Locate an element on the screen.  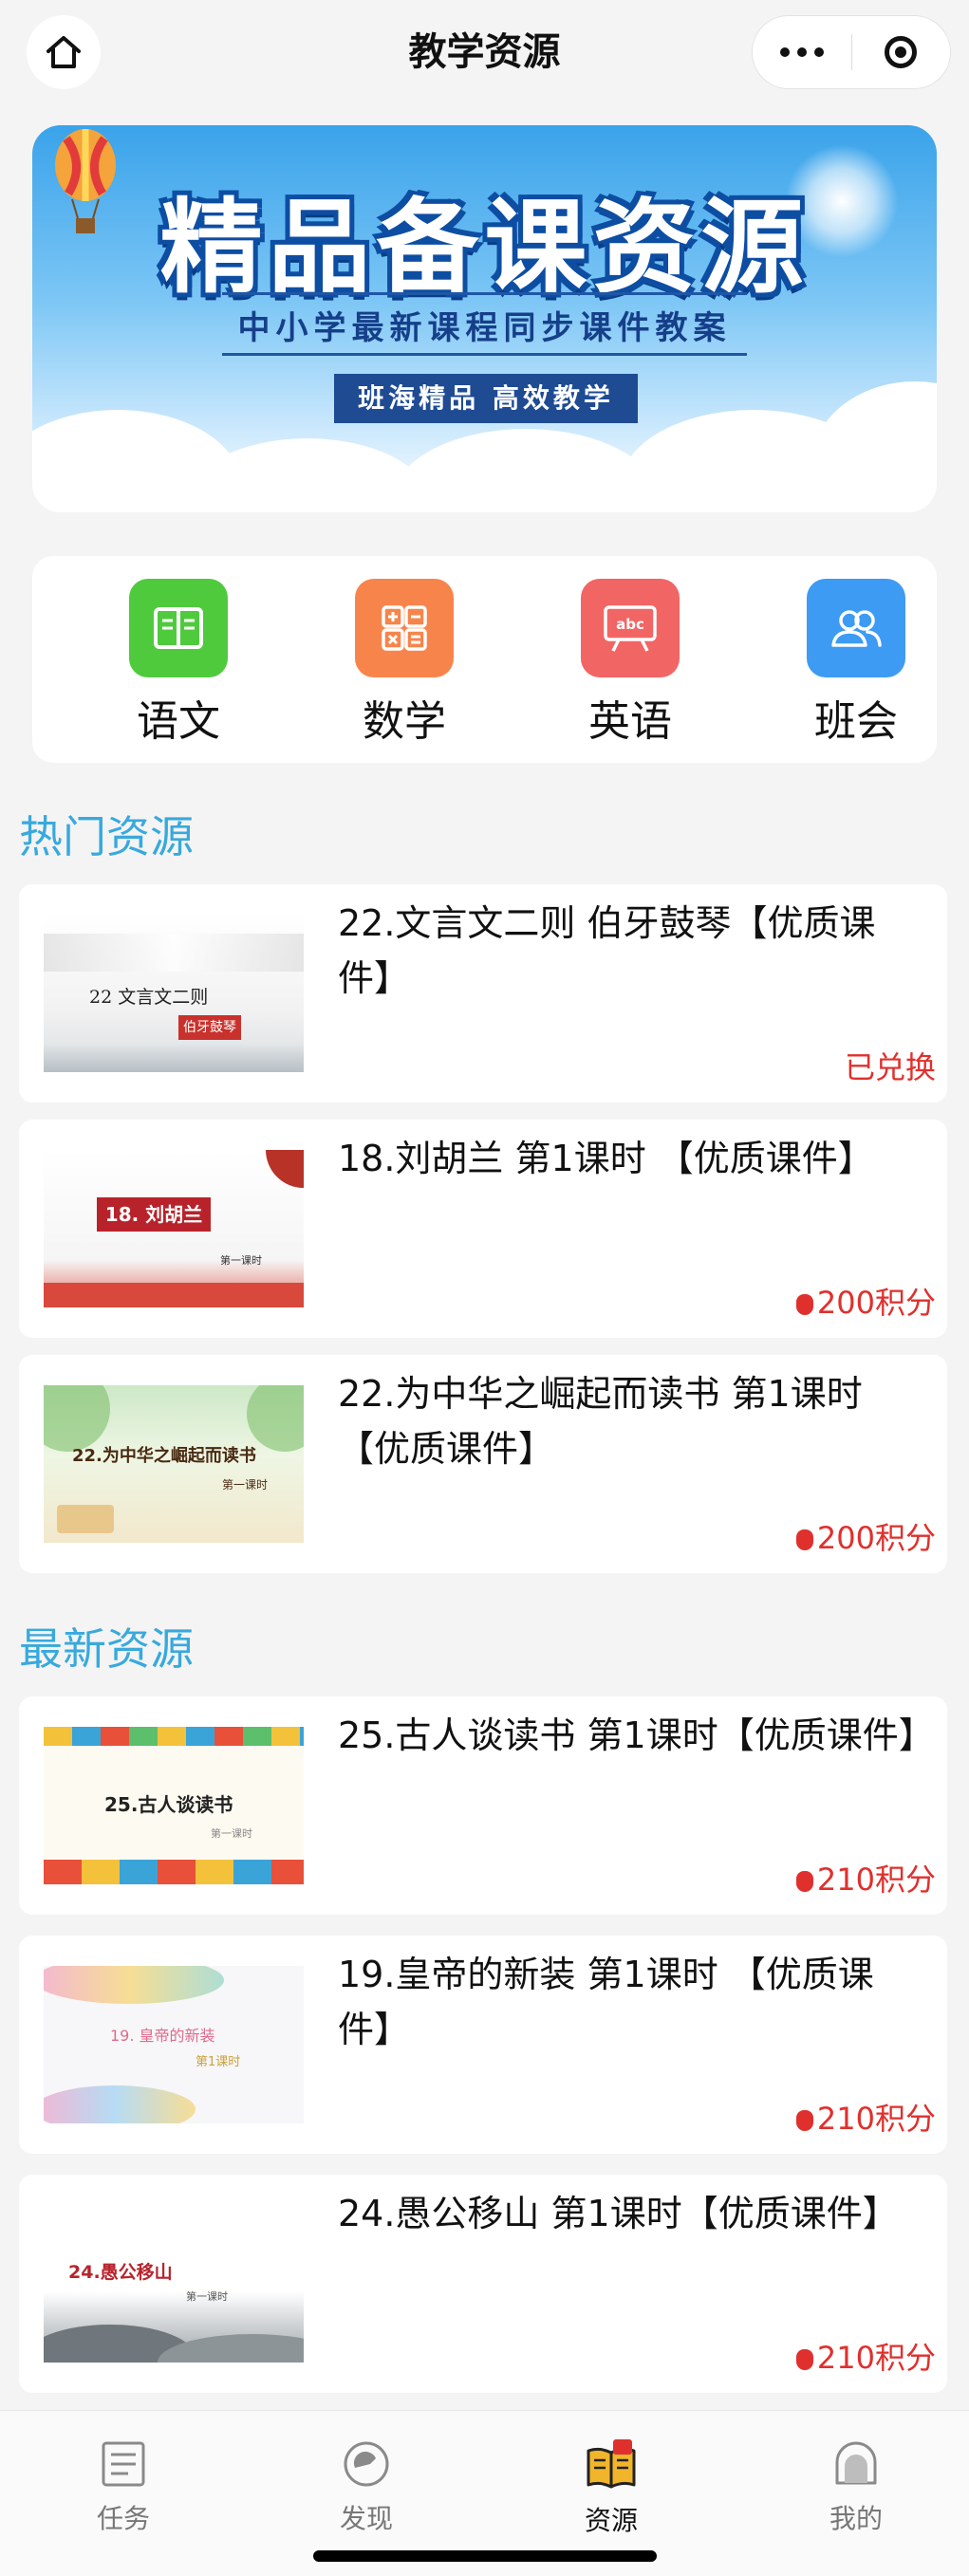
profile-icon is located at coordinates (856, 2463).